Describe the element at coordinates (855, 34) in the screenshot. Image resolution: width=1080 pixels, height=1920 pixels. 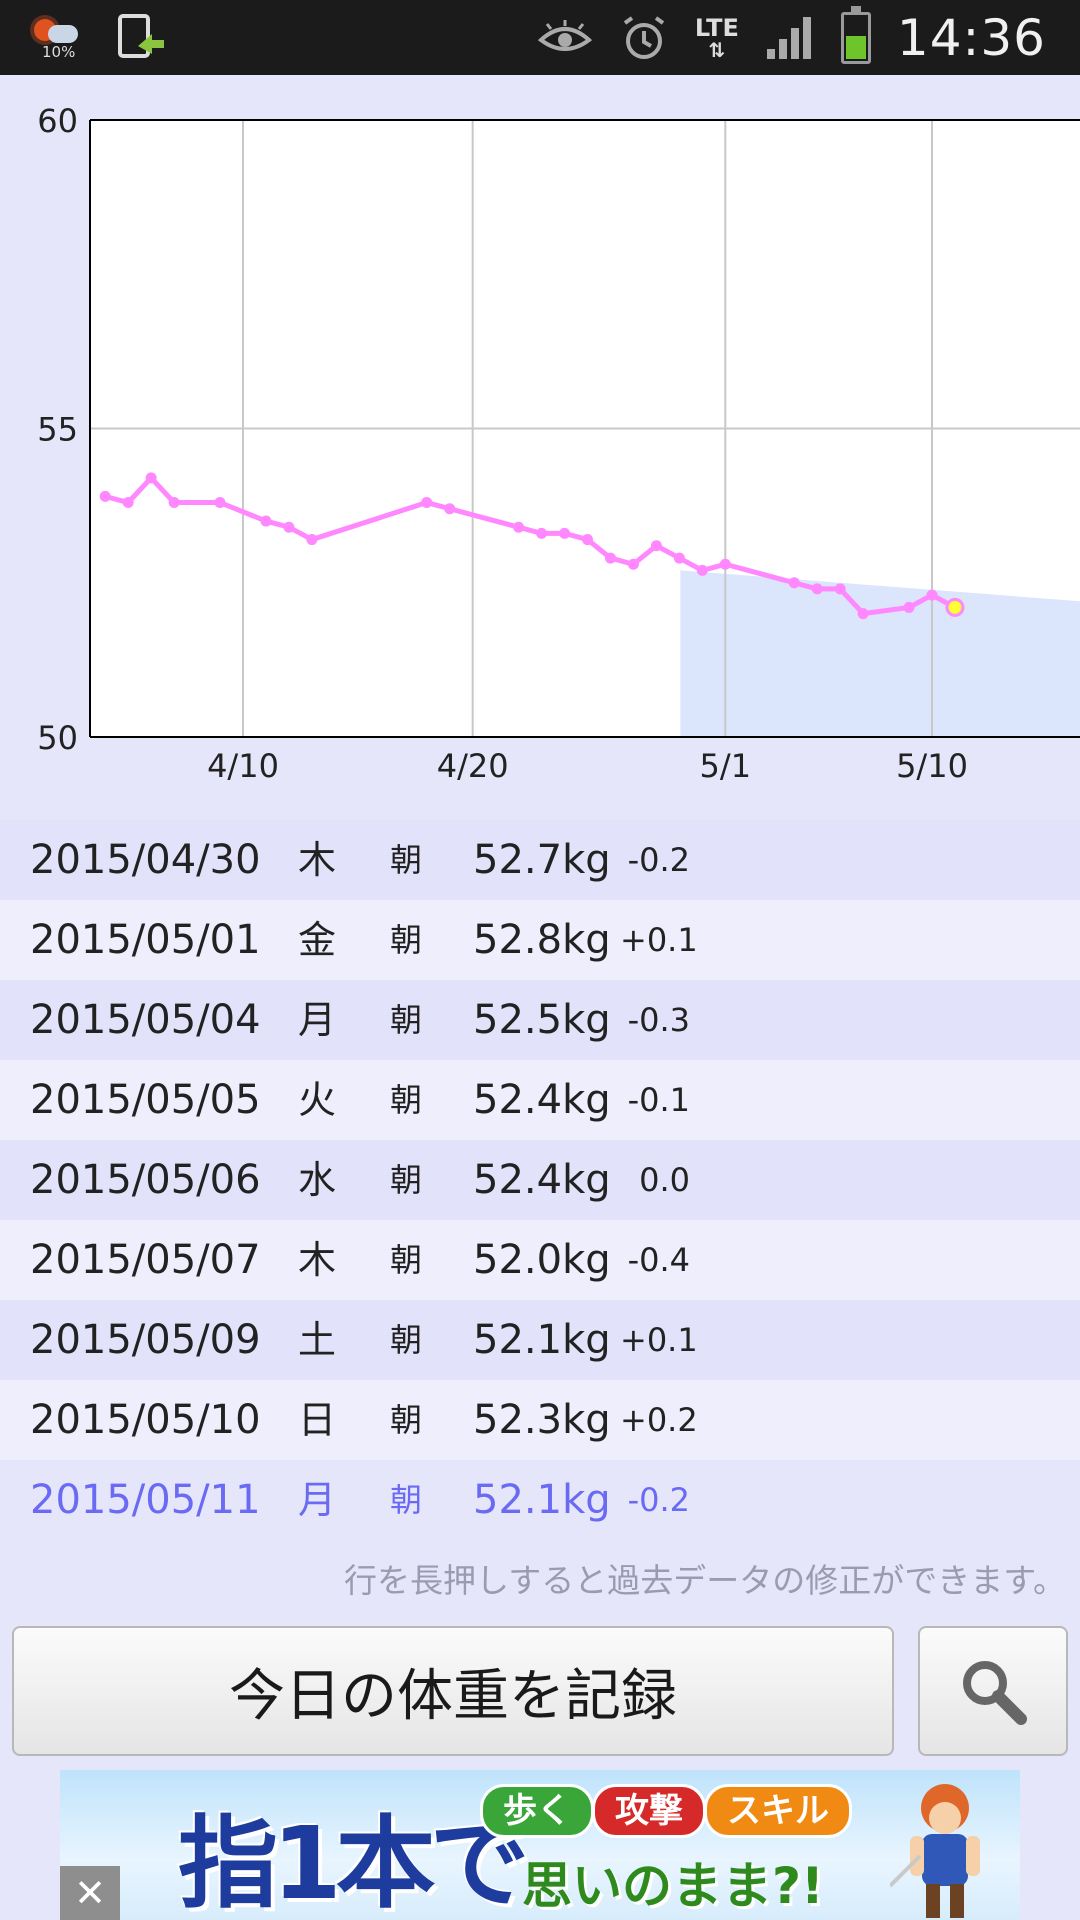
I see `battery-icon` at that location.